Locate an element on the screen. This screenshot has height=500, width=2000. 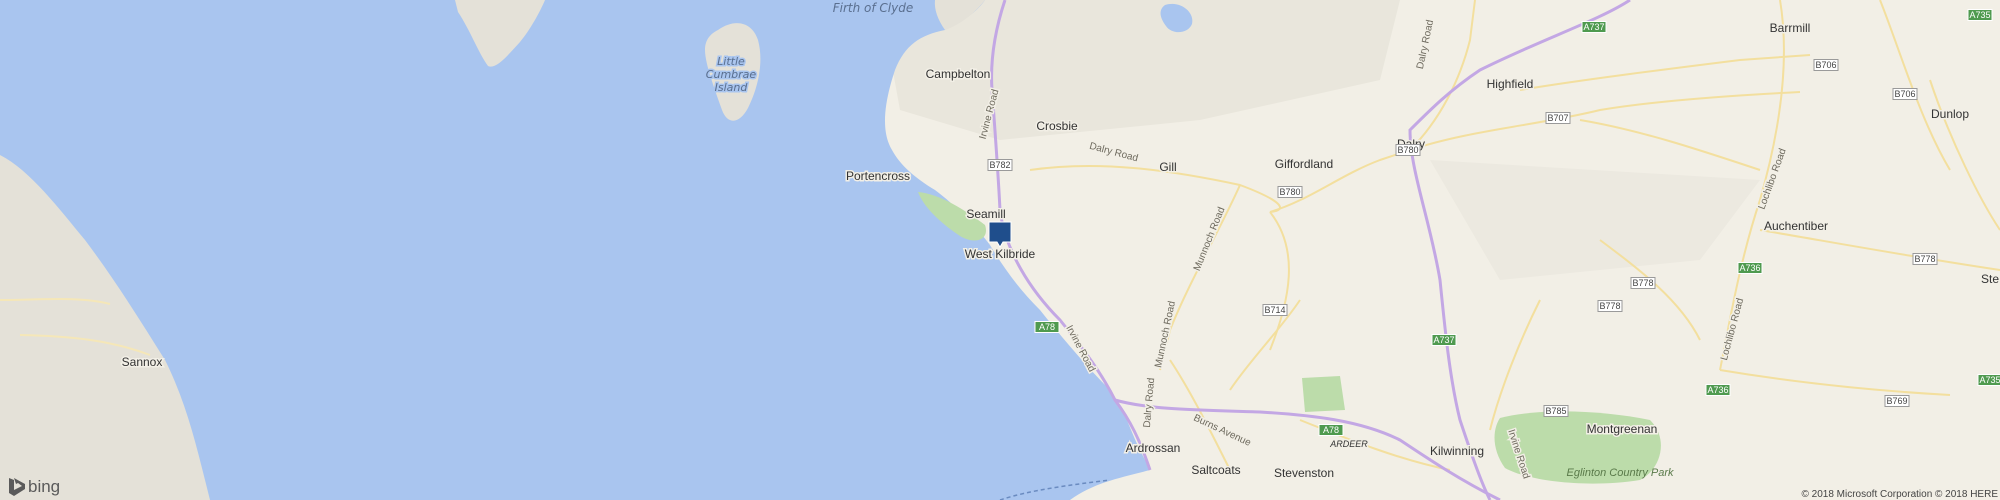
copyright: © 2018 Microsoft Corporation © 2018 HERE is located at coordinates (1900, 494).